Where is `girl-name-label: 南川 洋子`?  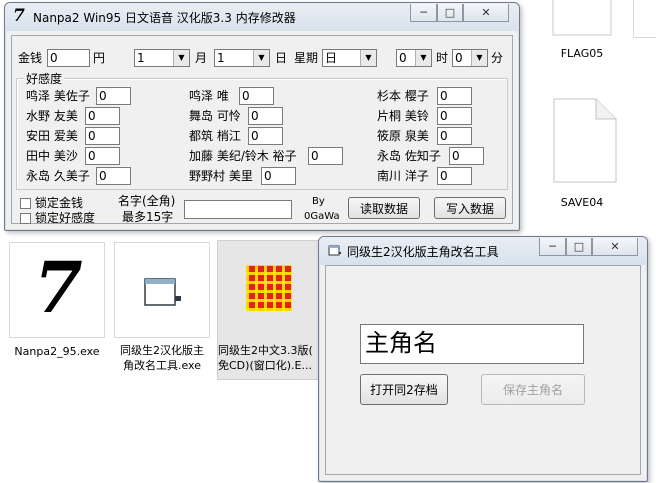
girl-name-label: 南川 洋子 is located at coordinates (403, 176).